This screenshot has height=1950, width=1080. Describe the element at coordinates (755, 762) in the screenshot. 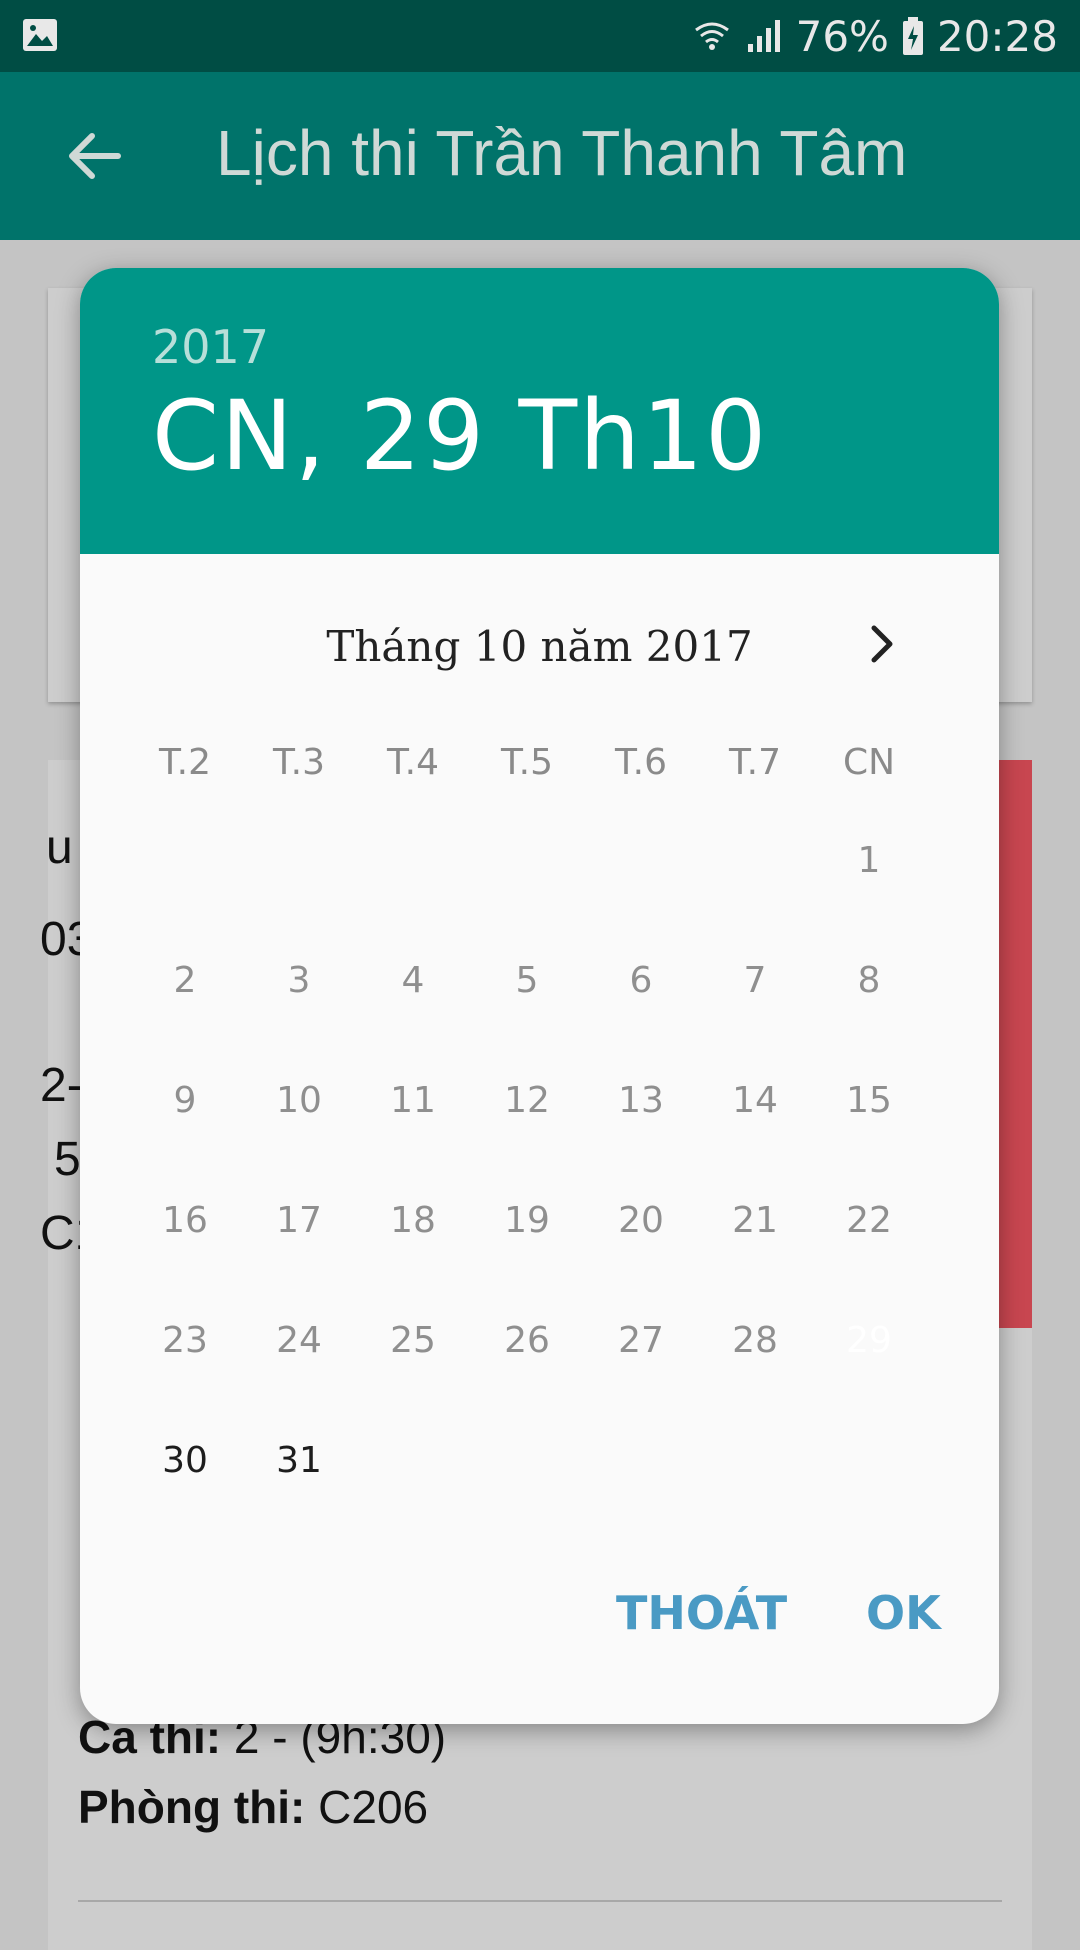

I see `weekday-label: T.7` at that location.